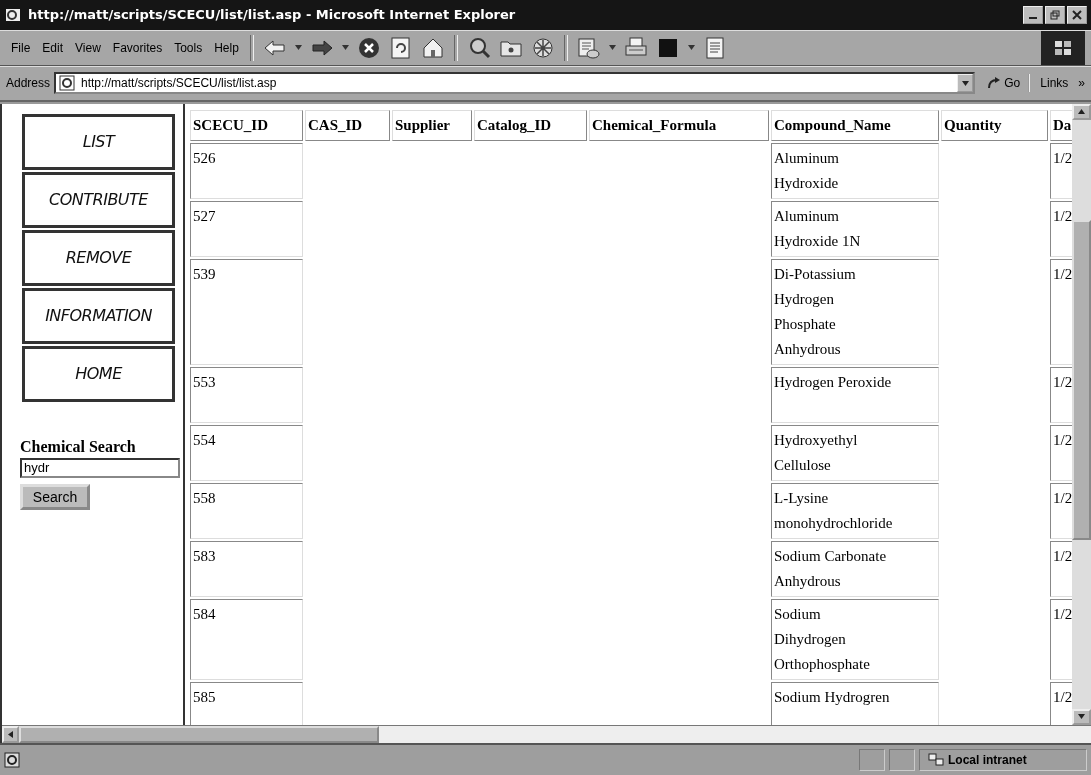 The width and height of the screenshot is (1091, 775). What do you see at coordinates (1005, 83) in the screenshot?
I see `go-button: Go` at bounding box center [1005, 83].